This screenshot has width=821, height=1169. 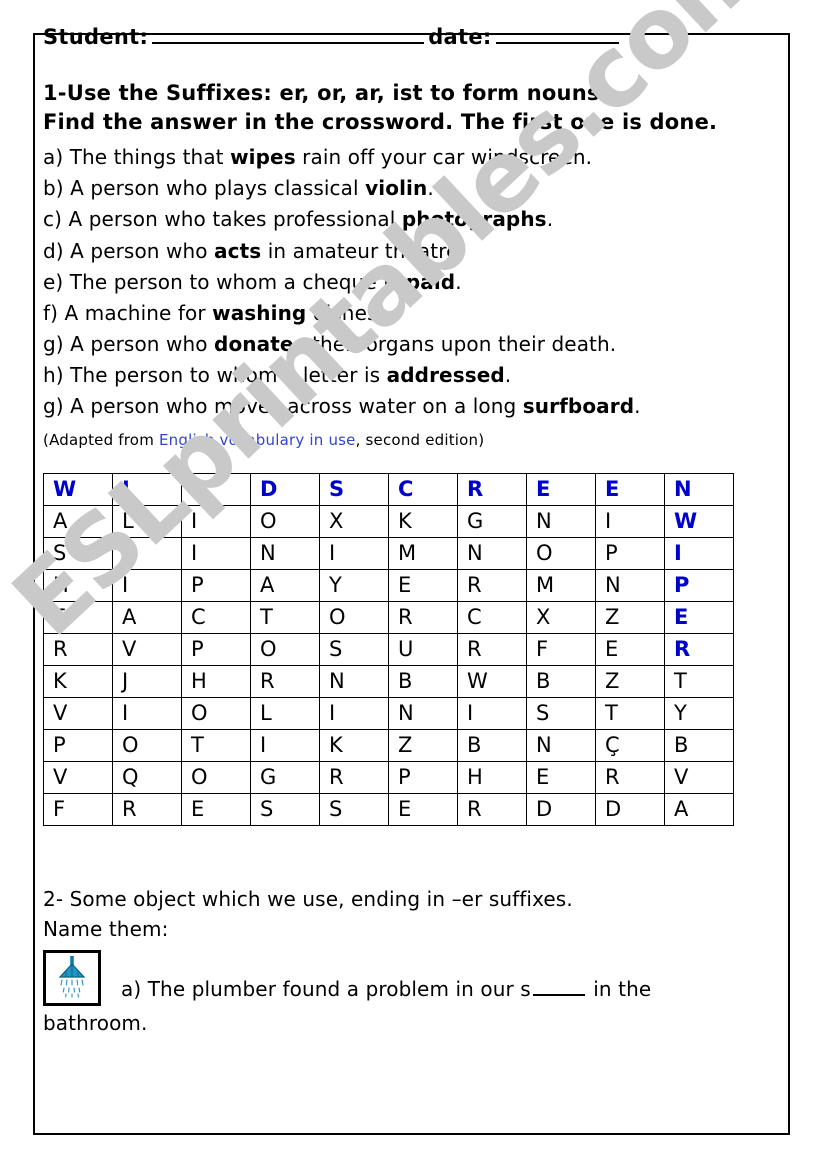 What do you see at coordinates (630, 745) in the screenshot?
I see `wordsearch-cell: Ç` at bounding box center [630, 745].